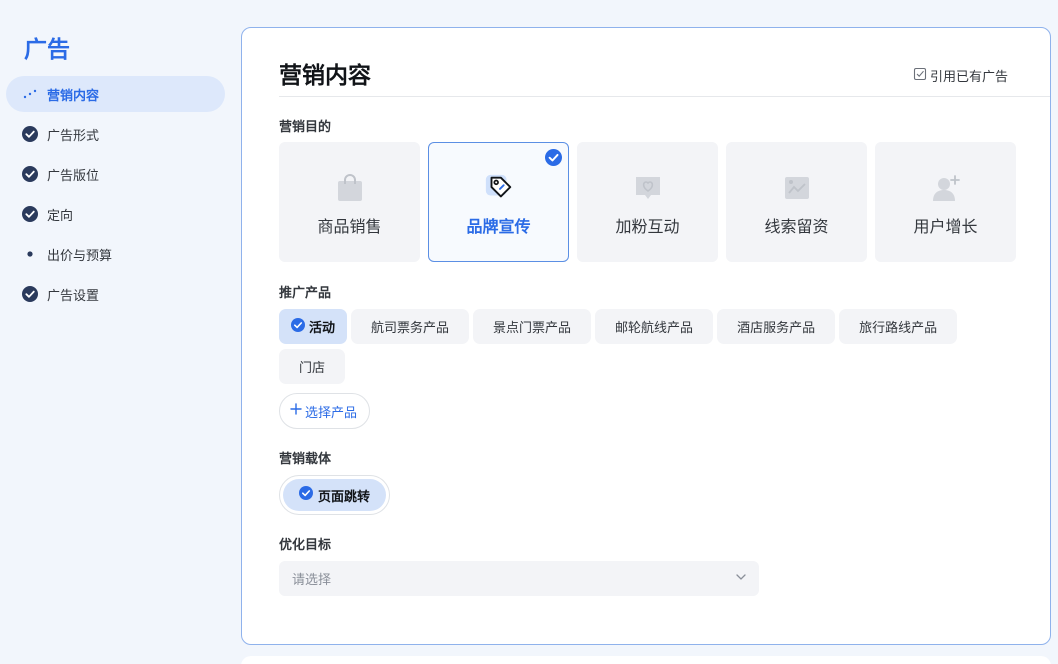  What do you see at coordinates (305, 293) in the screenshot?
I see `product-section-label: 推广产品` at bounding box center [305, 293].